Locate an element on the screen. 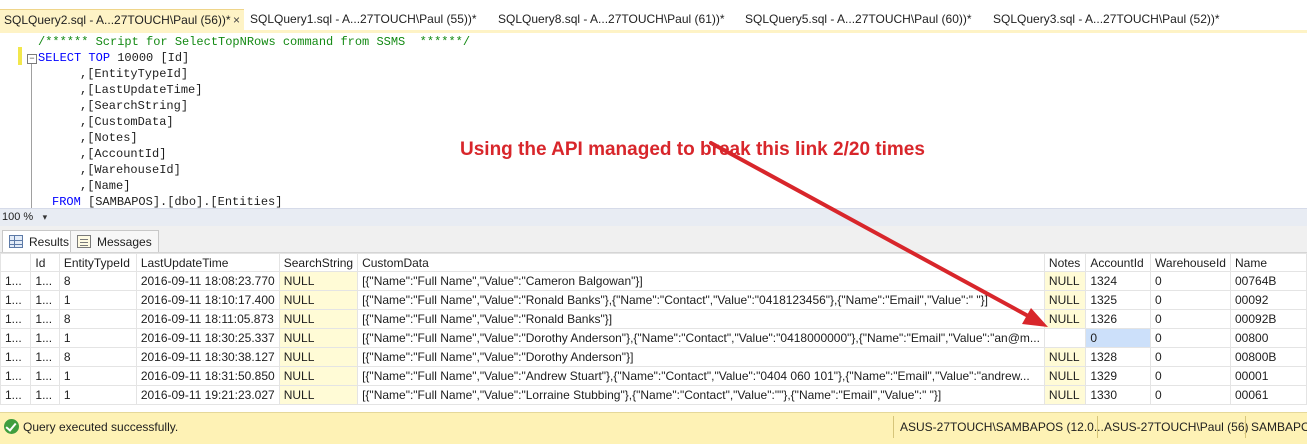 The width and height of the screenshot is (1307, 444). column-header-customdata: CustomData is located at coordinates (701, 262).